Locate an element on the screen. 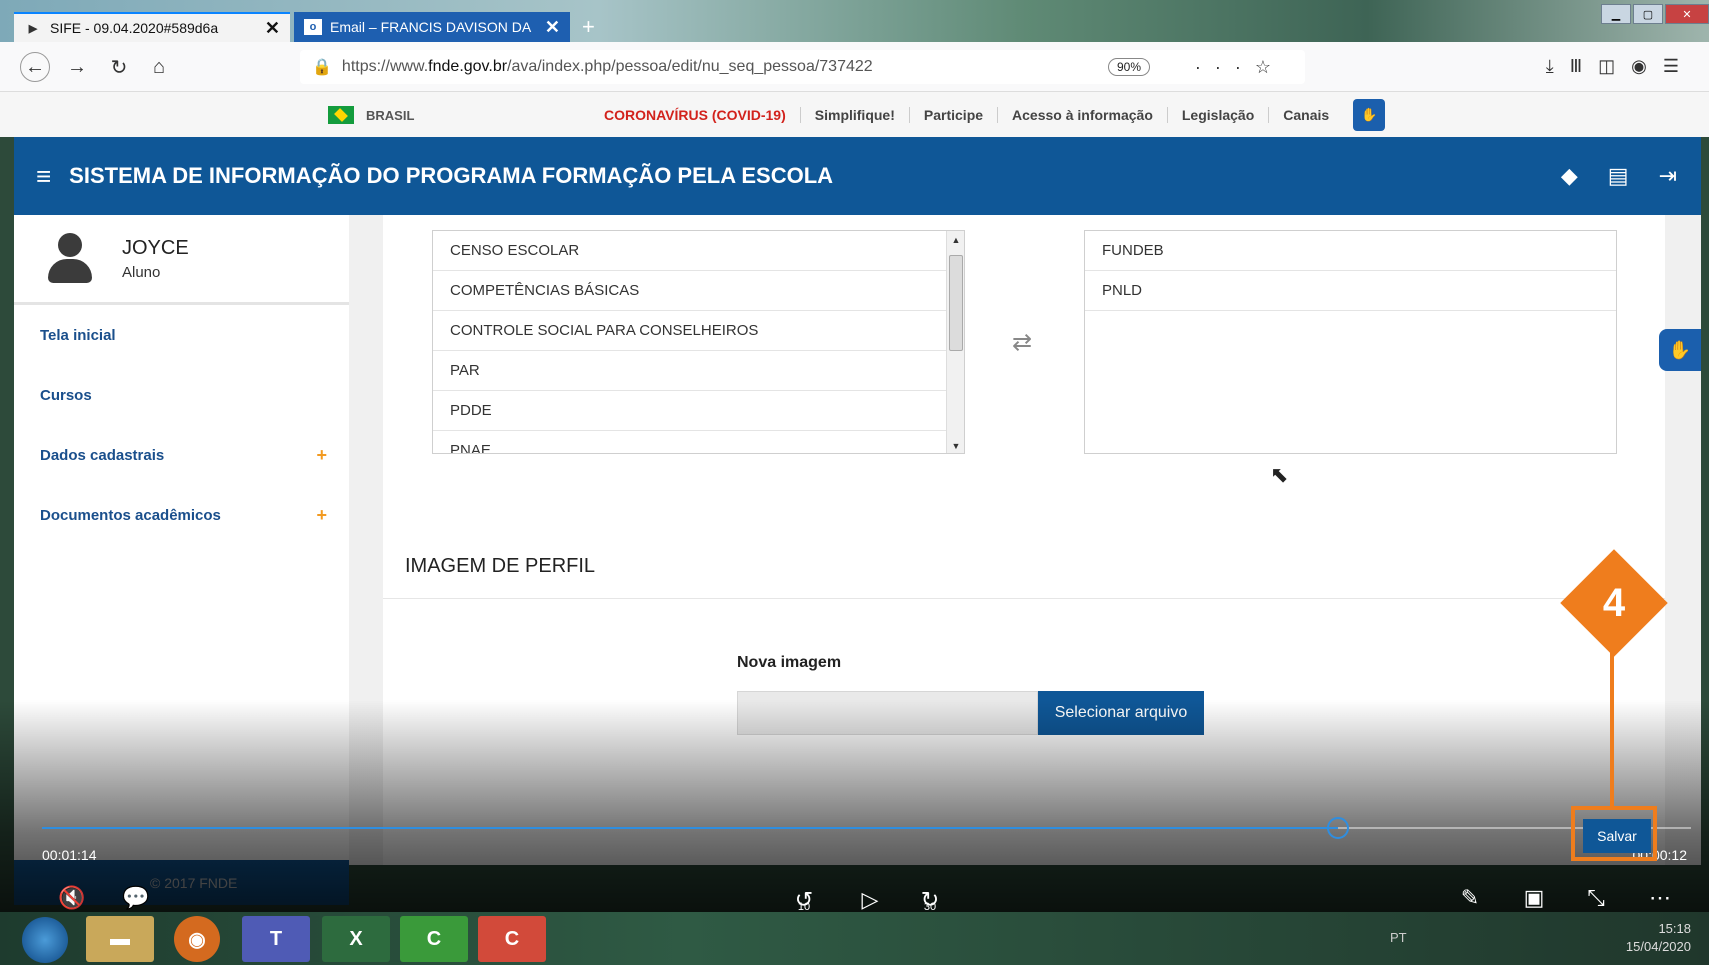 This screenshot has height=965, width=1709. section-title: IMAGEM DE PERFIL is located at coordinates (500, 566).